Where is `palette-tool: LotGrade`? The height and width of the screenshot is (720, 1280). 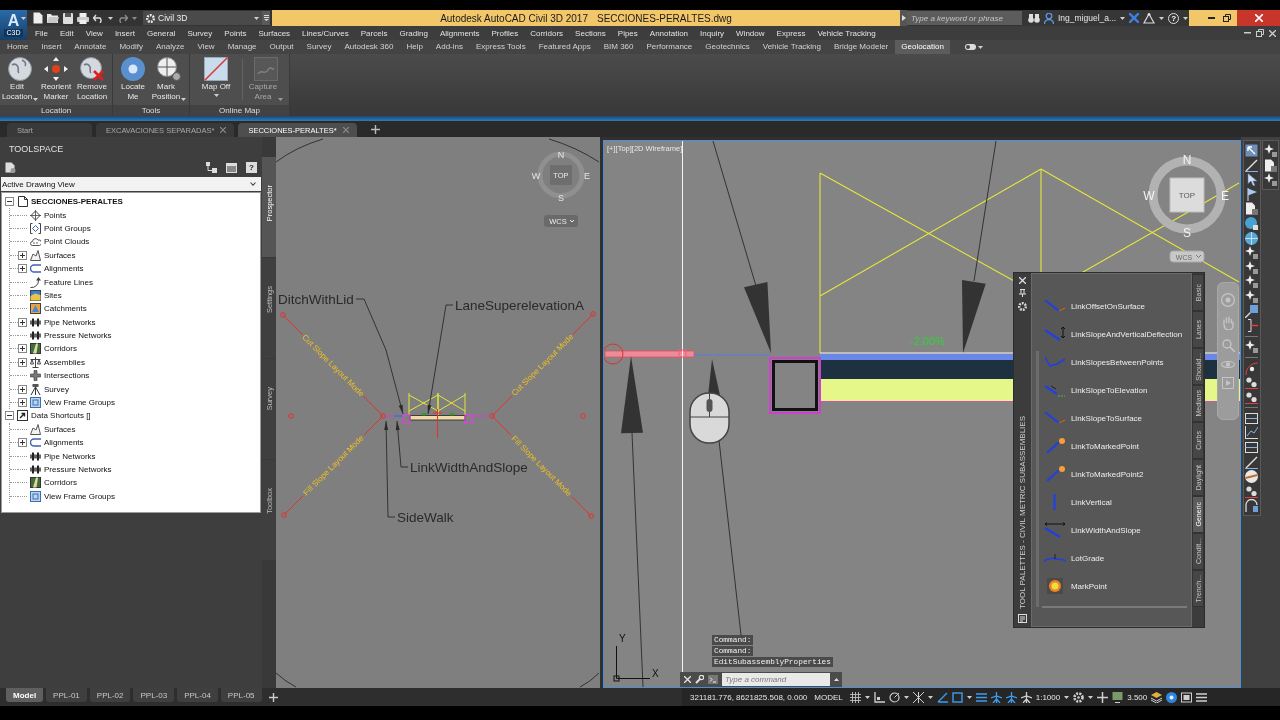
palette-tool: LotGrade is located at coordinates (1111, 558).